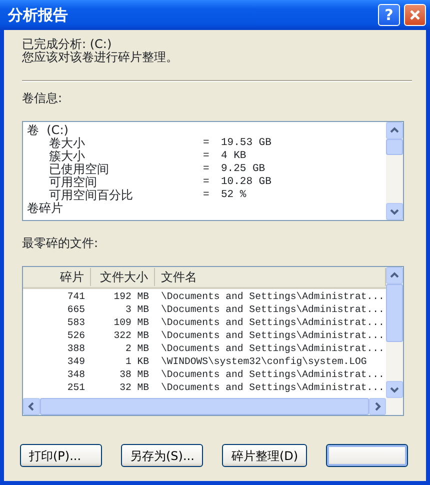 The width and height of the screenshot is (430, 485). Describe the element at coordinates (367, 455) in the screenshot. I see `dialog-button` at that location.